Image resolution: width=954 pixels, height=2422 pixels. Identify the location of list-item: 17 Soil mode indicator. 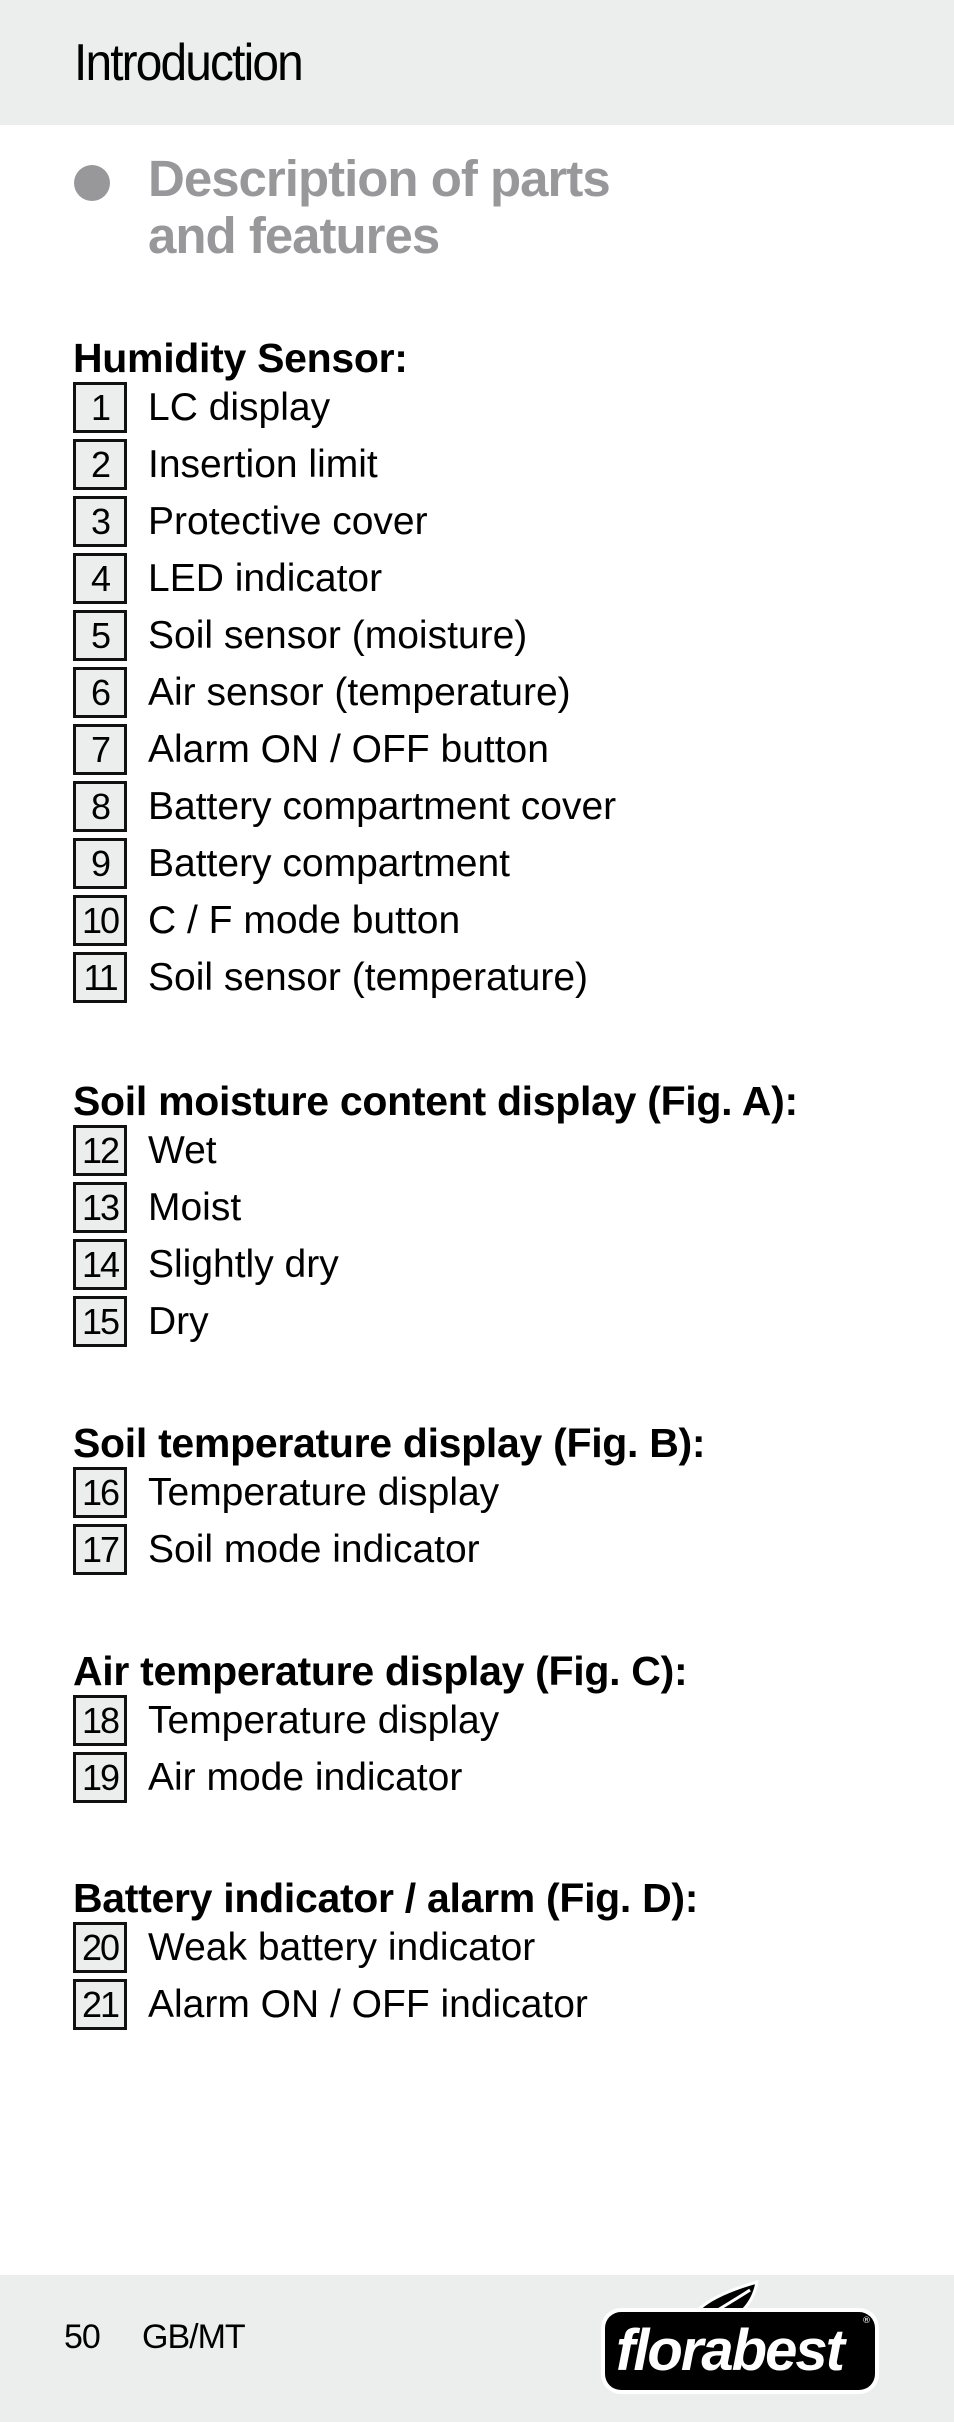
(389, 1552).